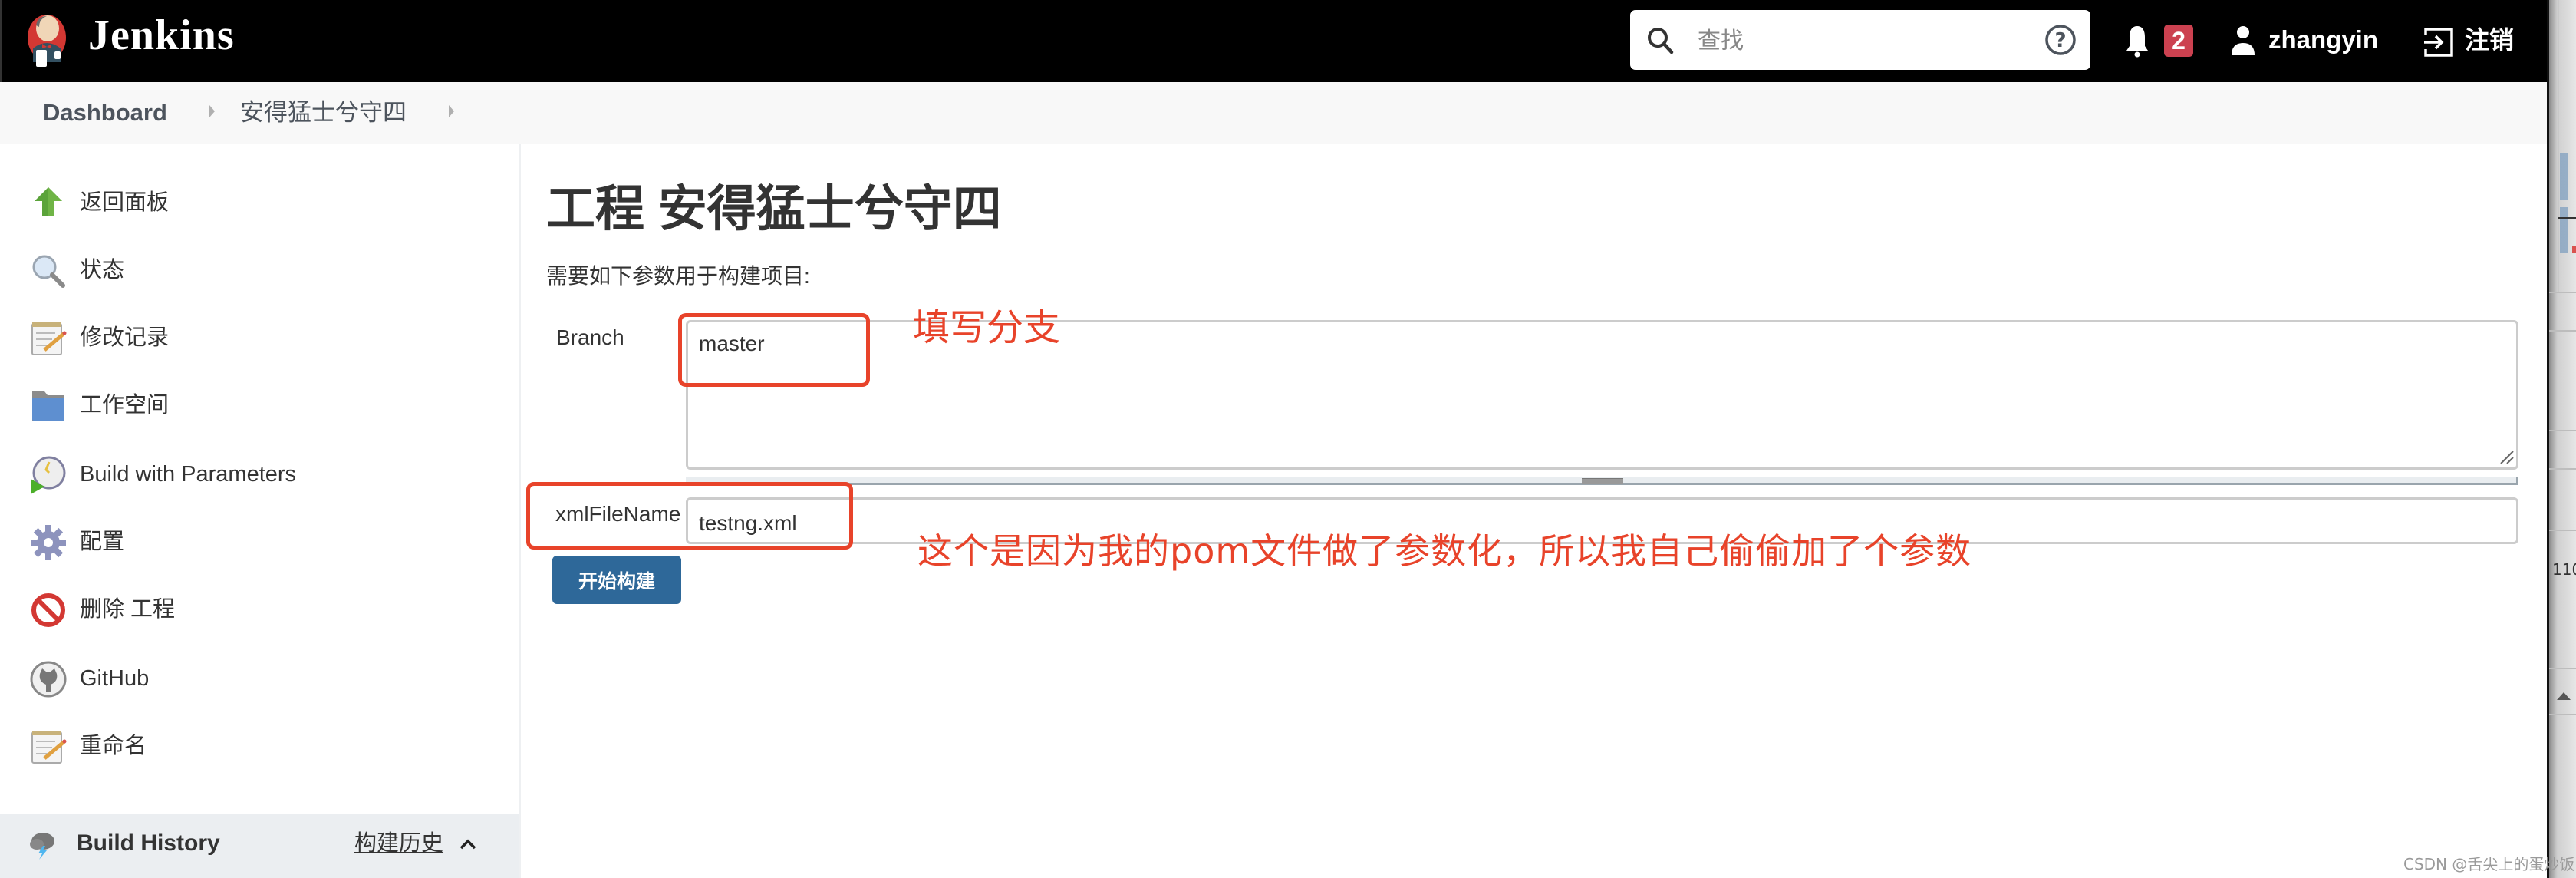  I want to click on drag-handle, so click(1602, 481).